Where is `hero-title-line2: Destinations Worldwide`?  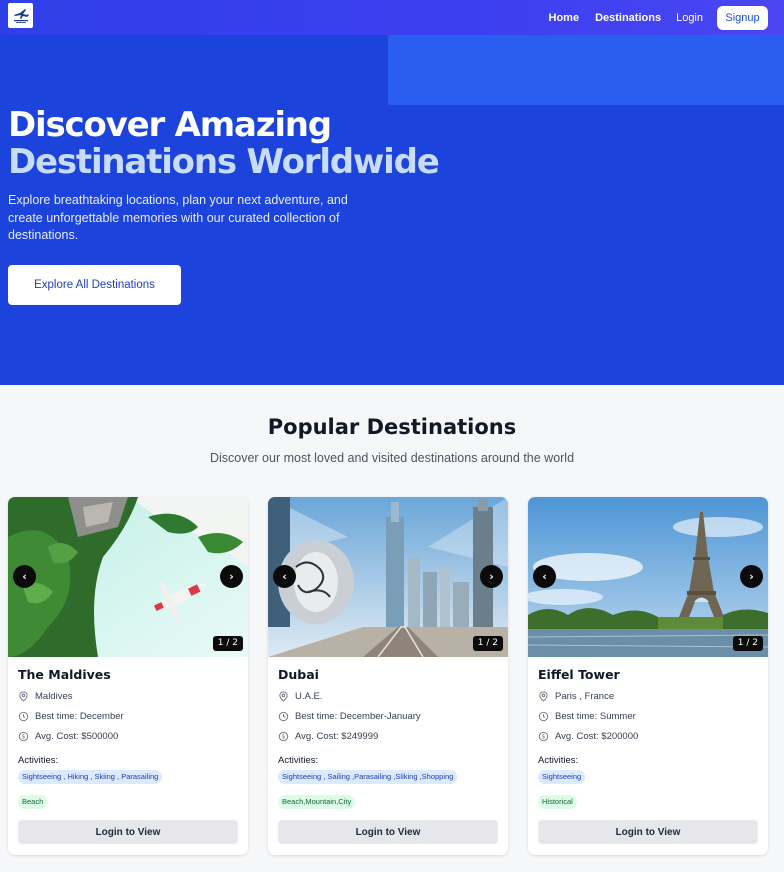 hero-title-line2: Destinations Worldwide is located at coordinates (224, 162).